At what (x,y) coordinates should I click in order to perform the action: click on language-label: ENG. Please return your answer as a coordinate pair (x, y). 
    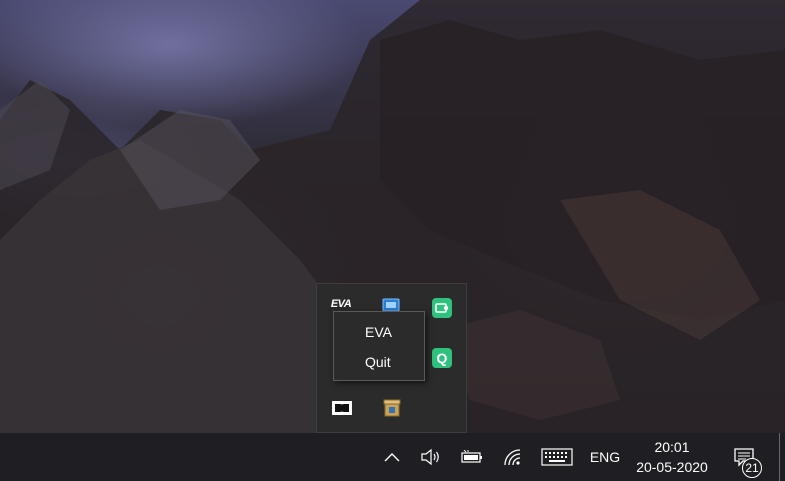
    Looking at the image, I should click on (605, 457).